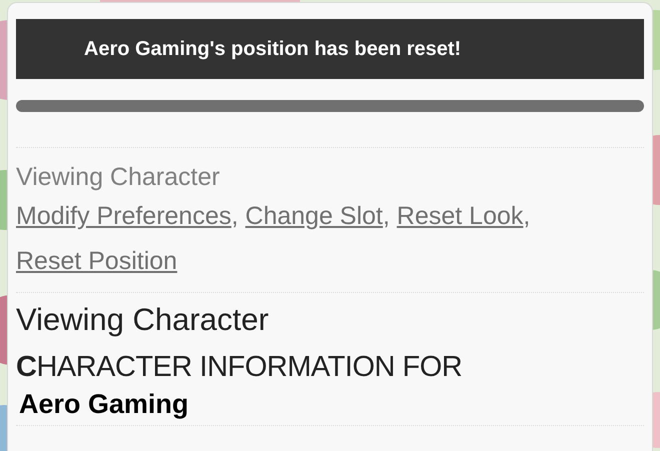  I want to click on section-heading: CHARACTER INFORMATION FOR, so click(240, 367).